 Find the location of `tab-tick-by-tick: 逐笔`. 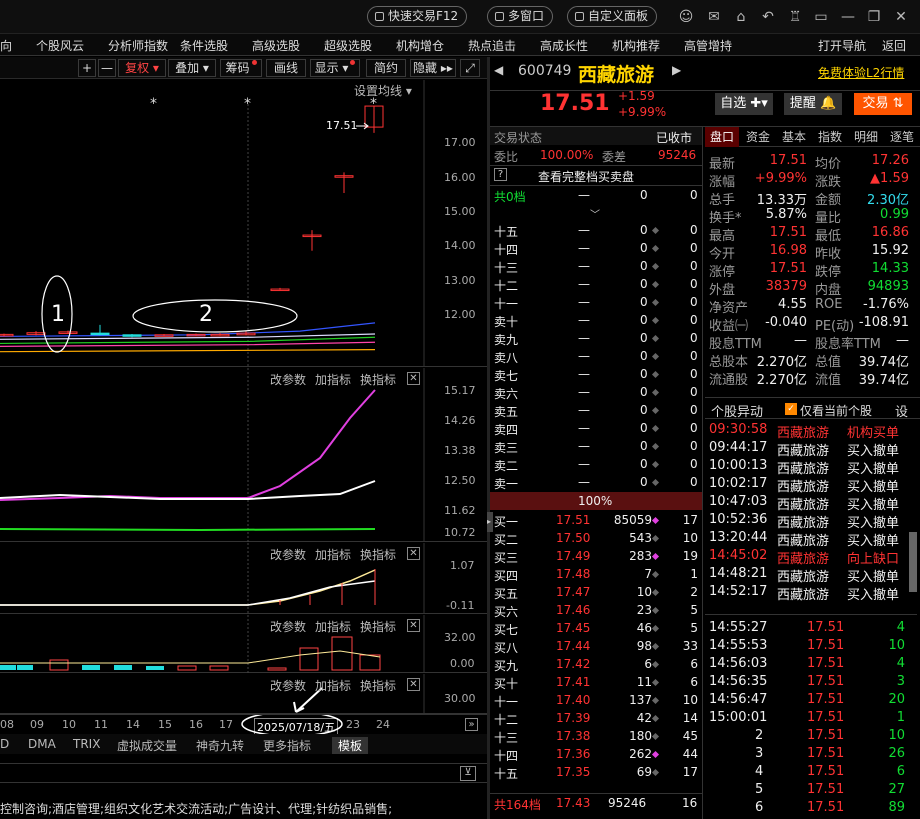

tab-tick-by-tick: 逐笔 is located at coordinates (902, 137).